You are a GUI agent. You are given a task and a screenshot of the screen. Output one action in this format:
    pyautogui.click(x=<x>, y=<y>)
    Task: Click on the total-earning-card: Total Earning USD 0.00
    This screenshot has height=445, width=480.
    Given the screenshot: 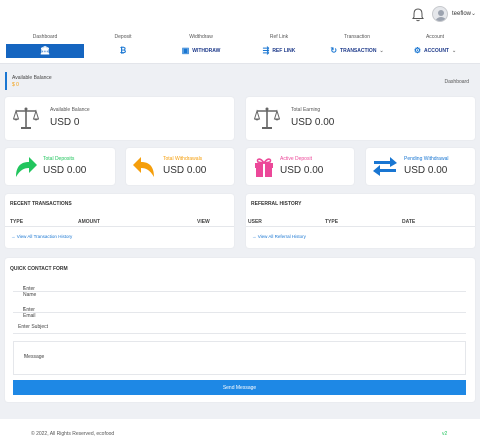 What is the action you would take?
    pyautogui.click(x=360, y=118)
    